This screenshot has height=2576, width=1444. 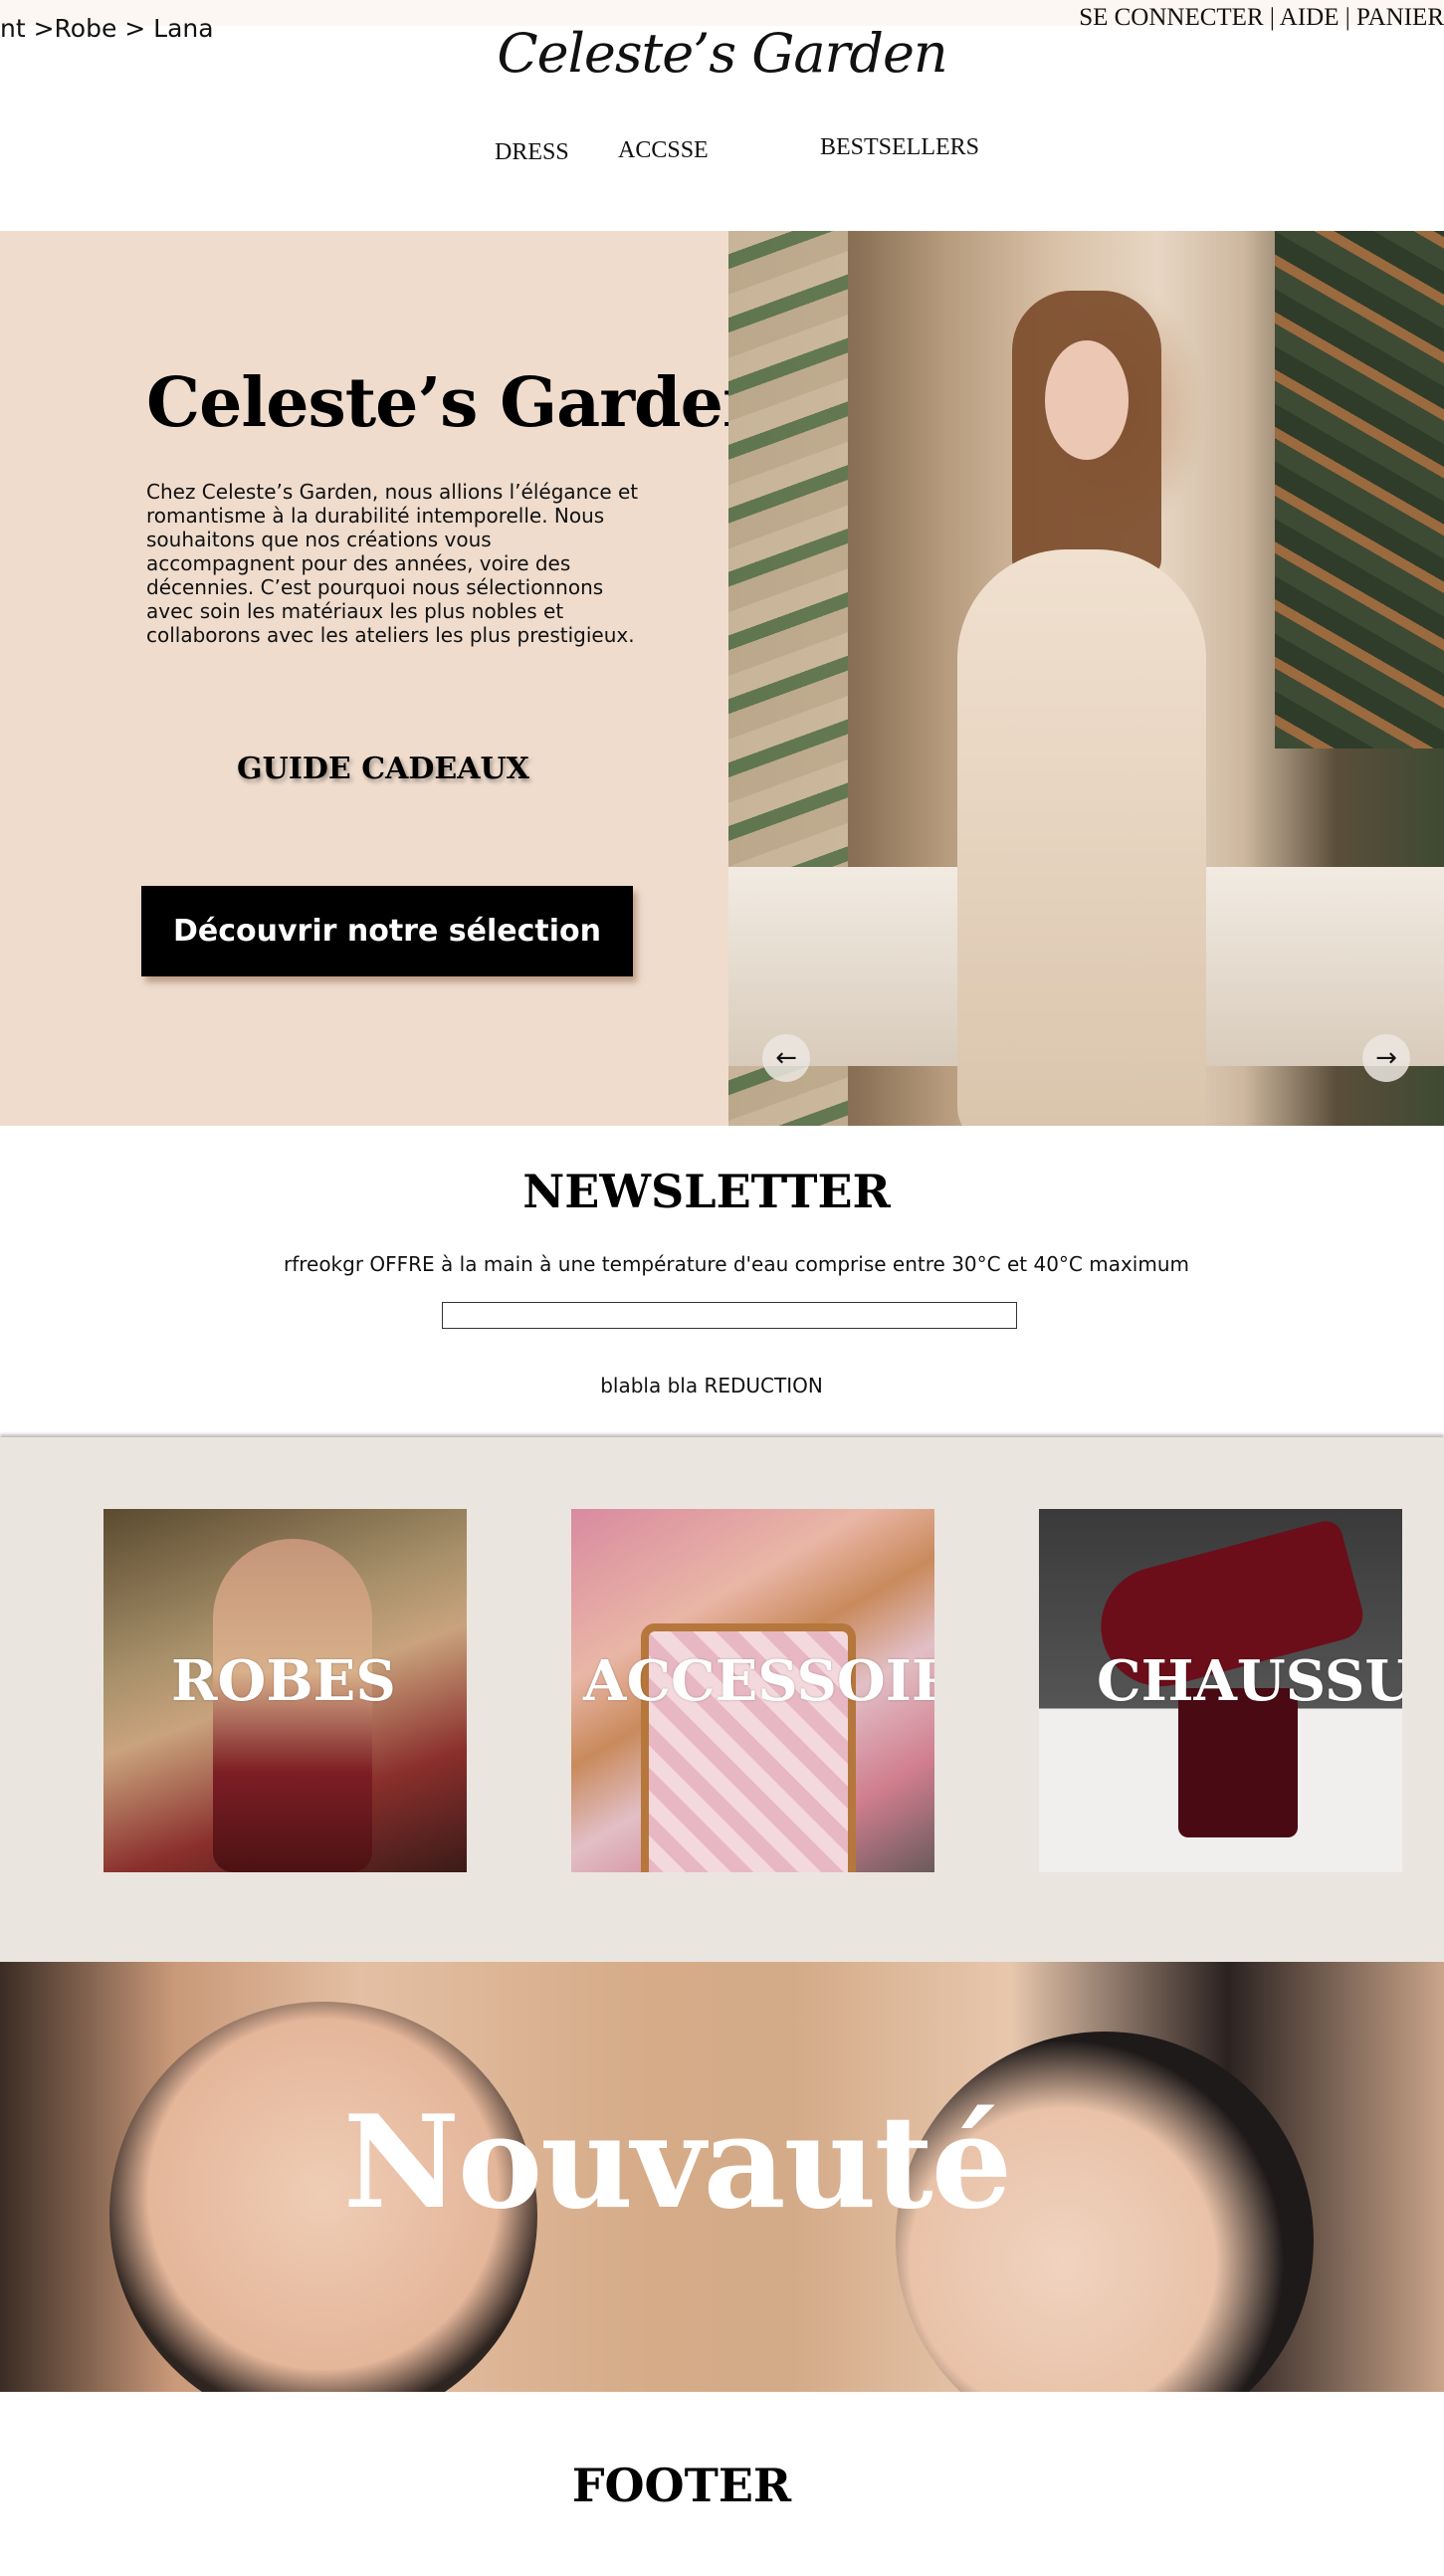 I want to click on discover-selection-button: Découvrir notre sélection, so click(x=387, y=931).